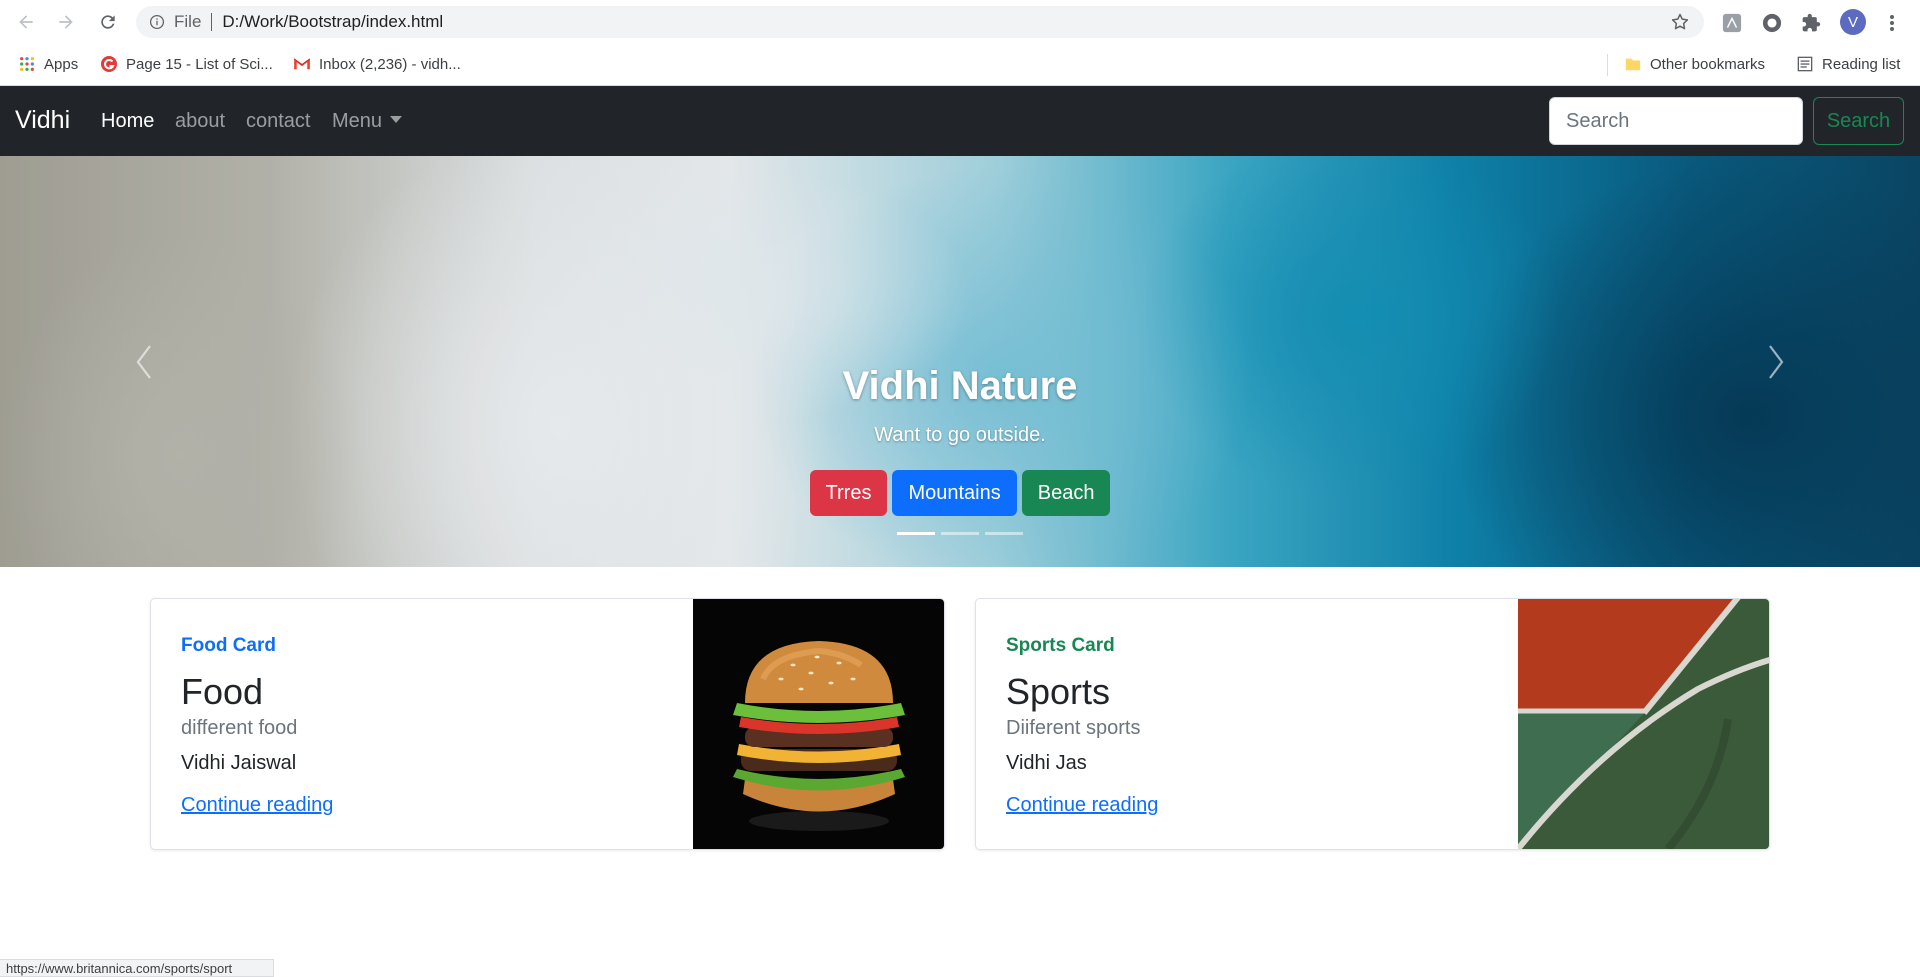 The image size is (1920, 977). What do you see at coordinates (1805, 64) in the screenshot?
I see `reading-list-icon` at bounding box center [1805, 64].